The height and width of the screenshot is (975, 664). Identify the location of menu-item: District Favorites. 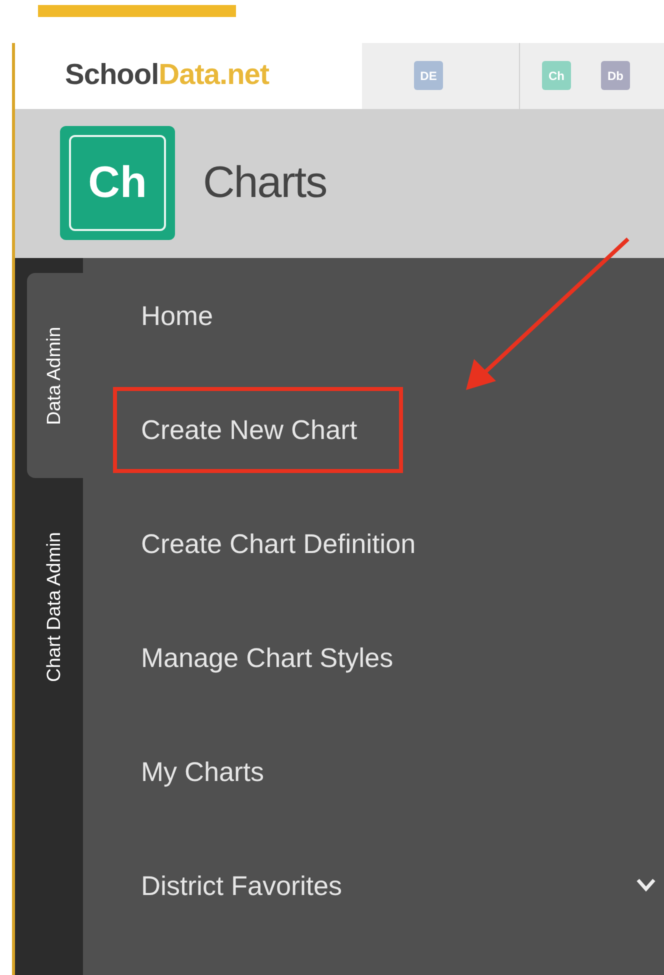
(241, 886).